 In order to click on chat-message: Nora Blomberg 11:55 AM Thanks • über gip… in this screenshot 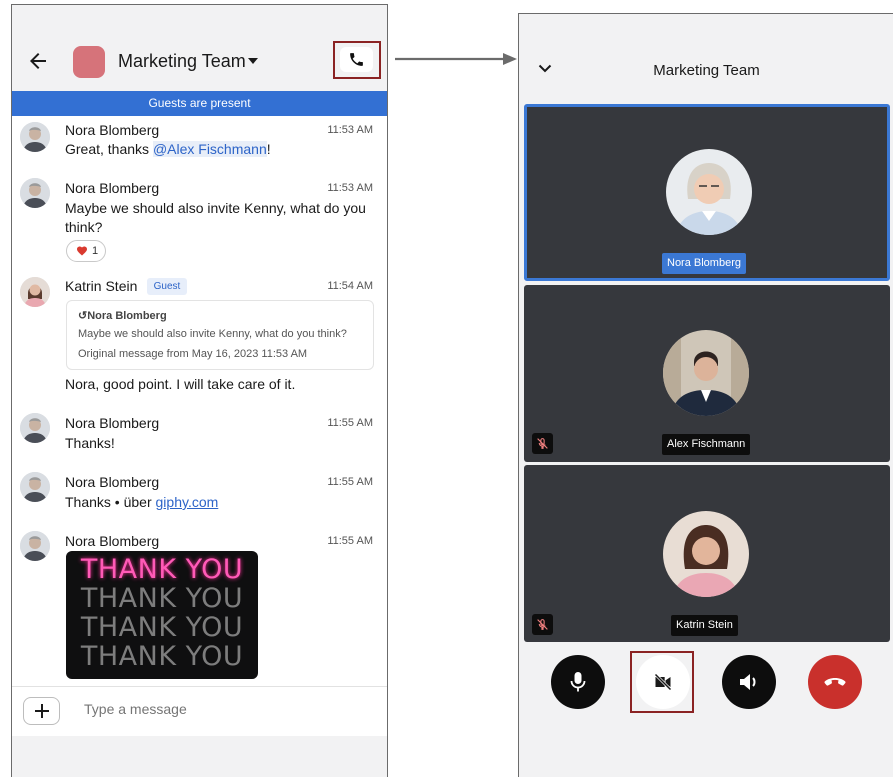, I will do `click(199, 497)`.